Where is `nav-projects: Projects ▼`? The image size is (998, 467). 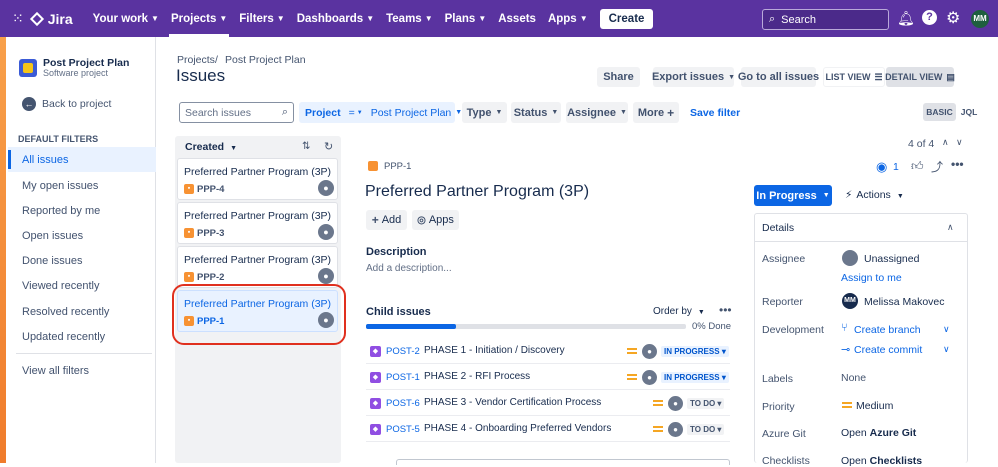 nav-projects: Projects ▼ is located at coordinates (199, 24).